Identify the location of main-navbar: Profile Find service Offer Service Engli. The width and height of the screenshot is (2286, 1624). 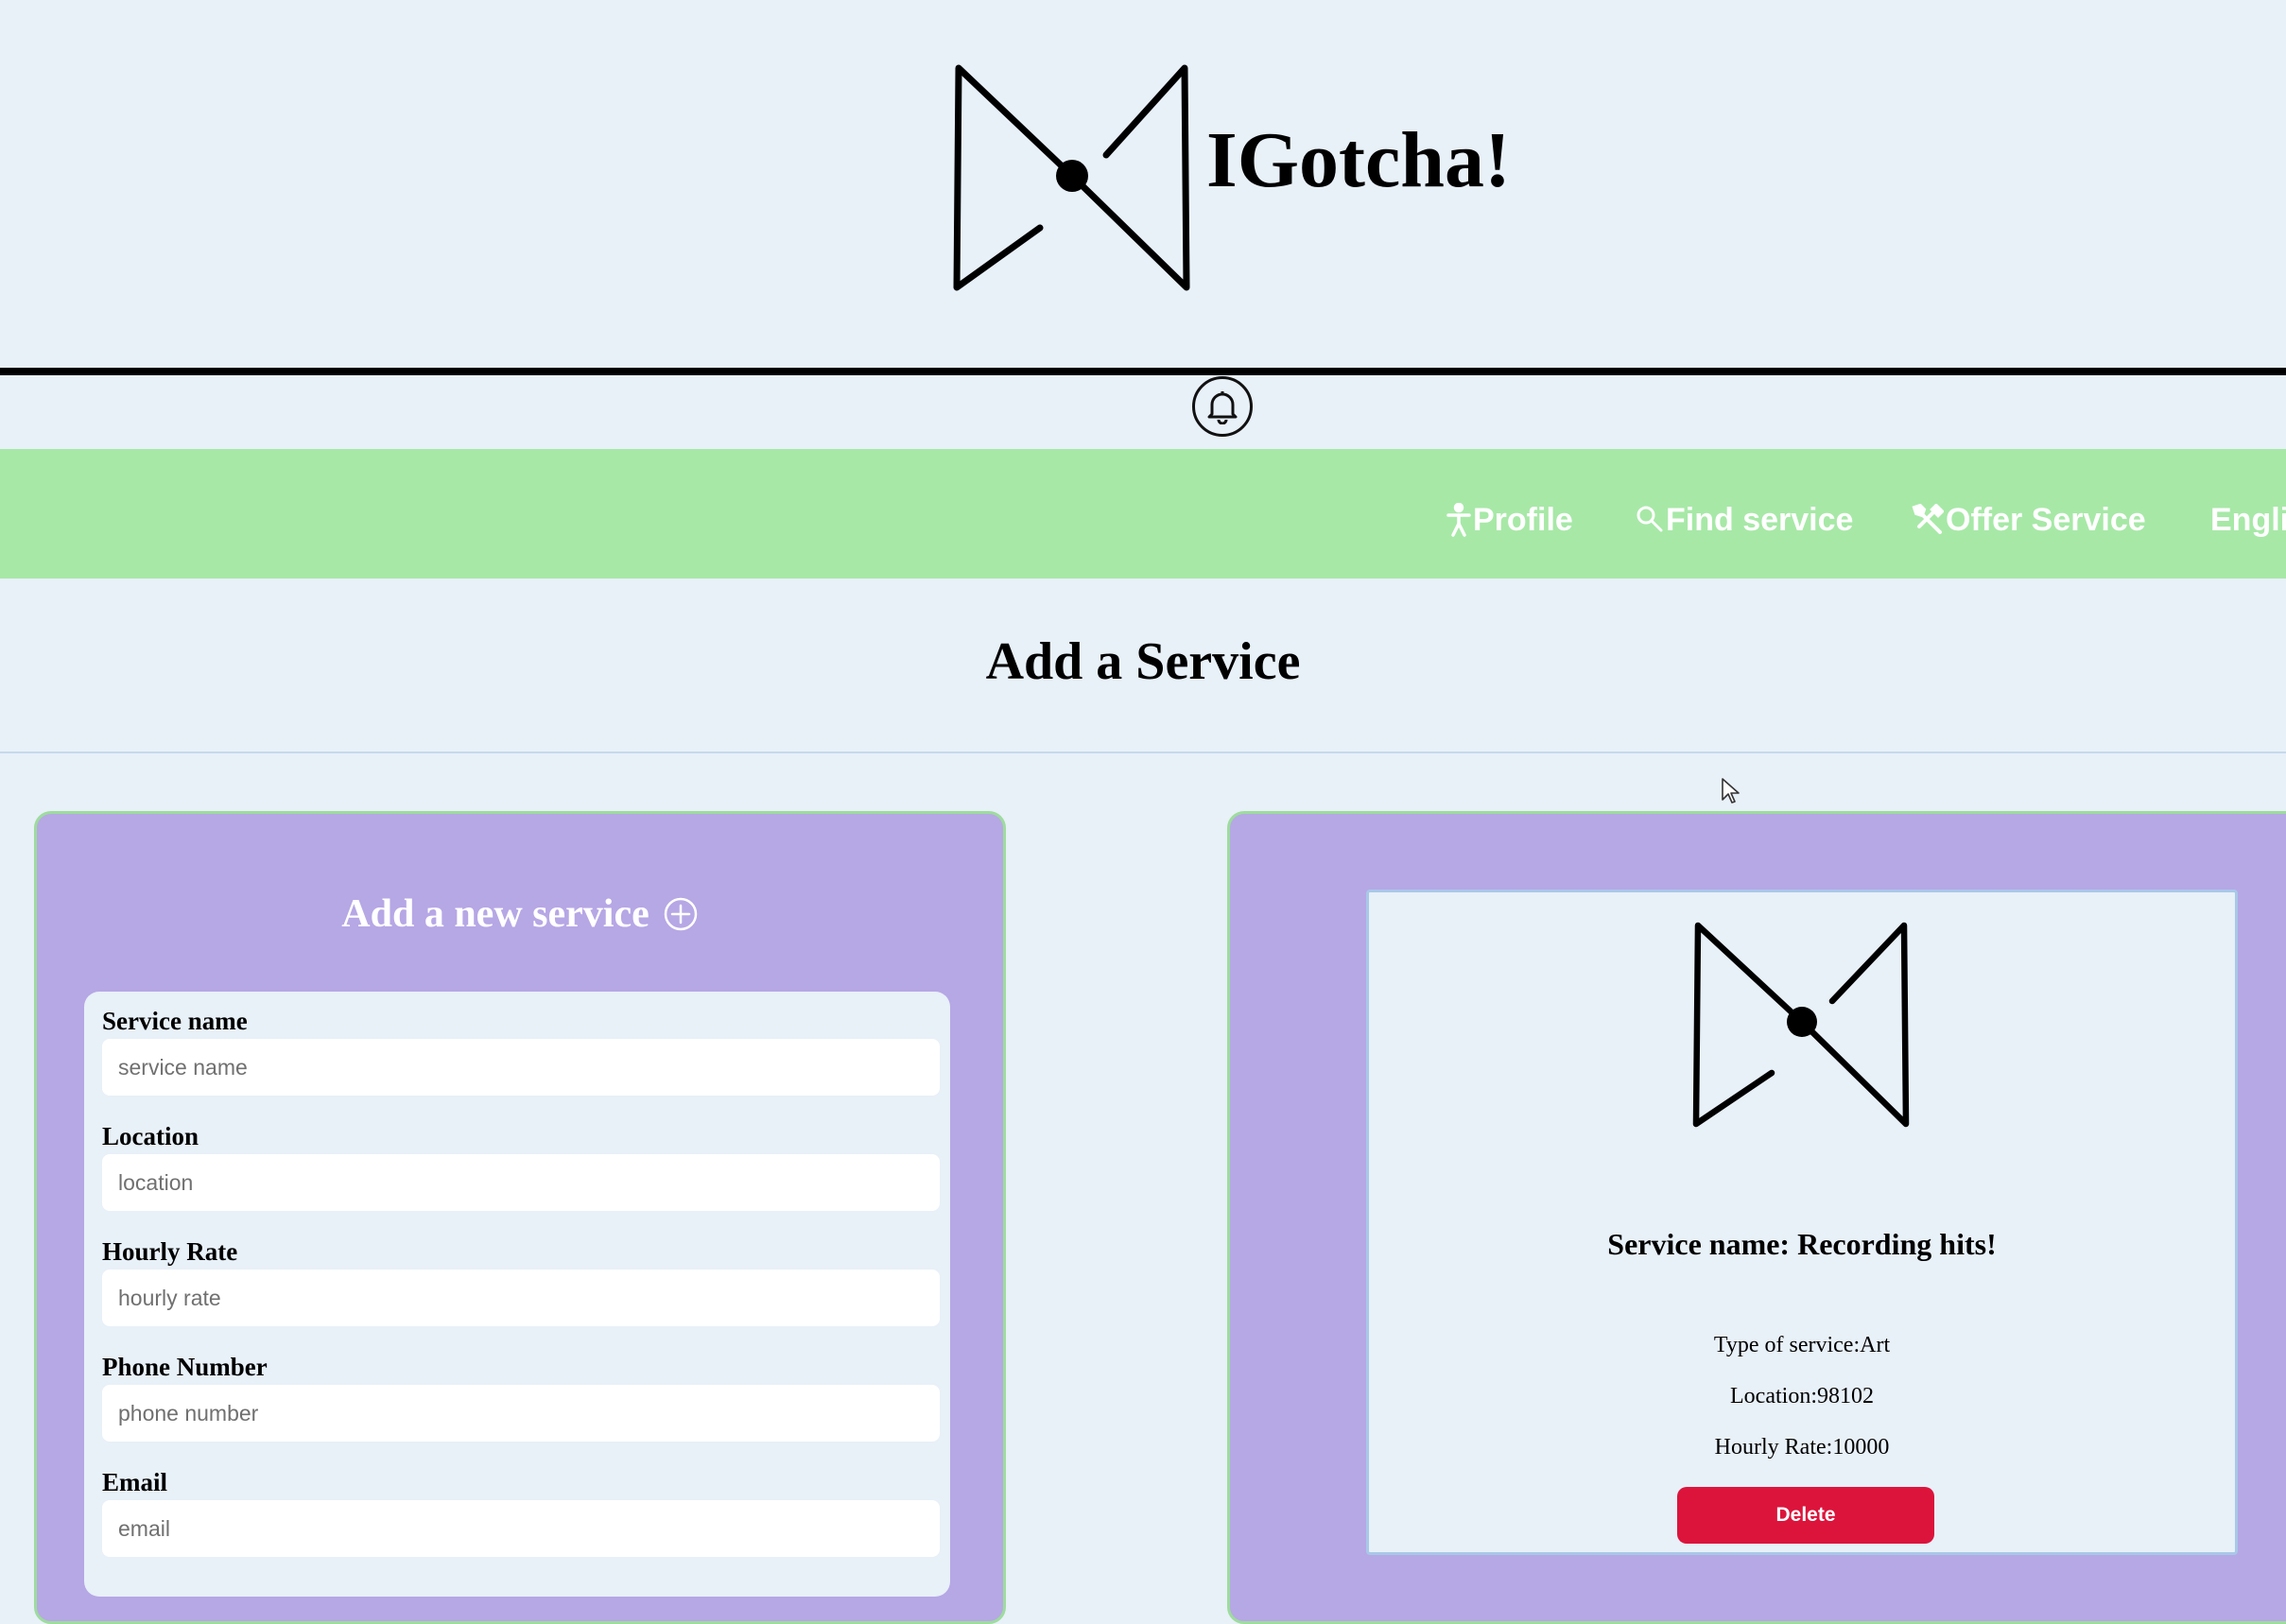
(1143, 514).